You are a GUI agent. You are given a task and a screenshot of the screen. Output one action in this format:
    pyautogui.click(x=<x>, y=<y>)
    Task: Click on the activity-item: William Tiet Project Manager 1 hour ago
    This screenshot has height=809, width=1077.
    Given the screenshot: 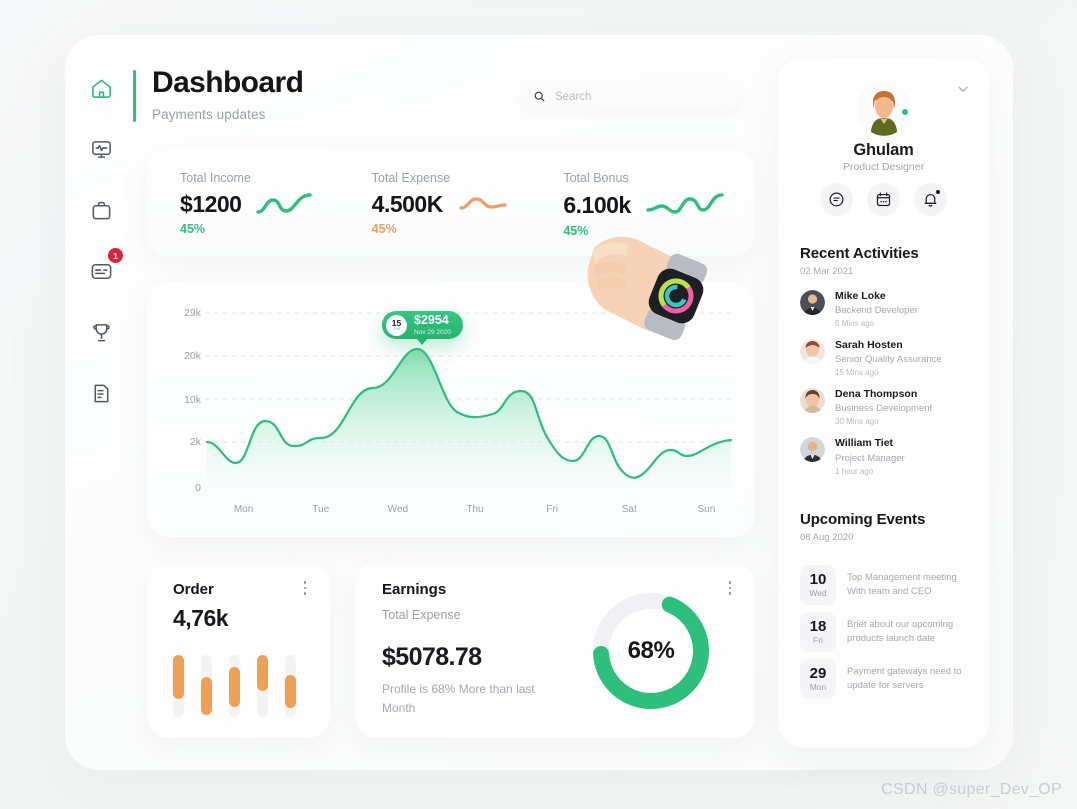 What is the action you would take?
    pyautogui.click(x=886, y=456)
    